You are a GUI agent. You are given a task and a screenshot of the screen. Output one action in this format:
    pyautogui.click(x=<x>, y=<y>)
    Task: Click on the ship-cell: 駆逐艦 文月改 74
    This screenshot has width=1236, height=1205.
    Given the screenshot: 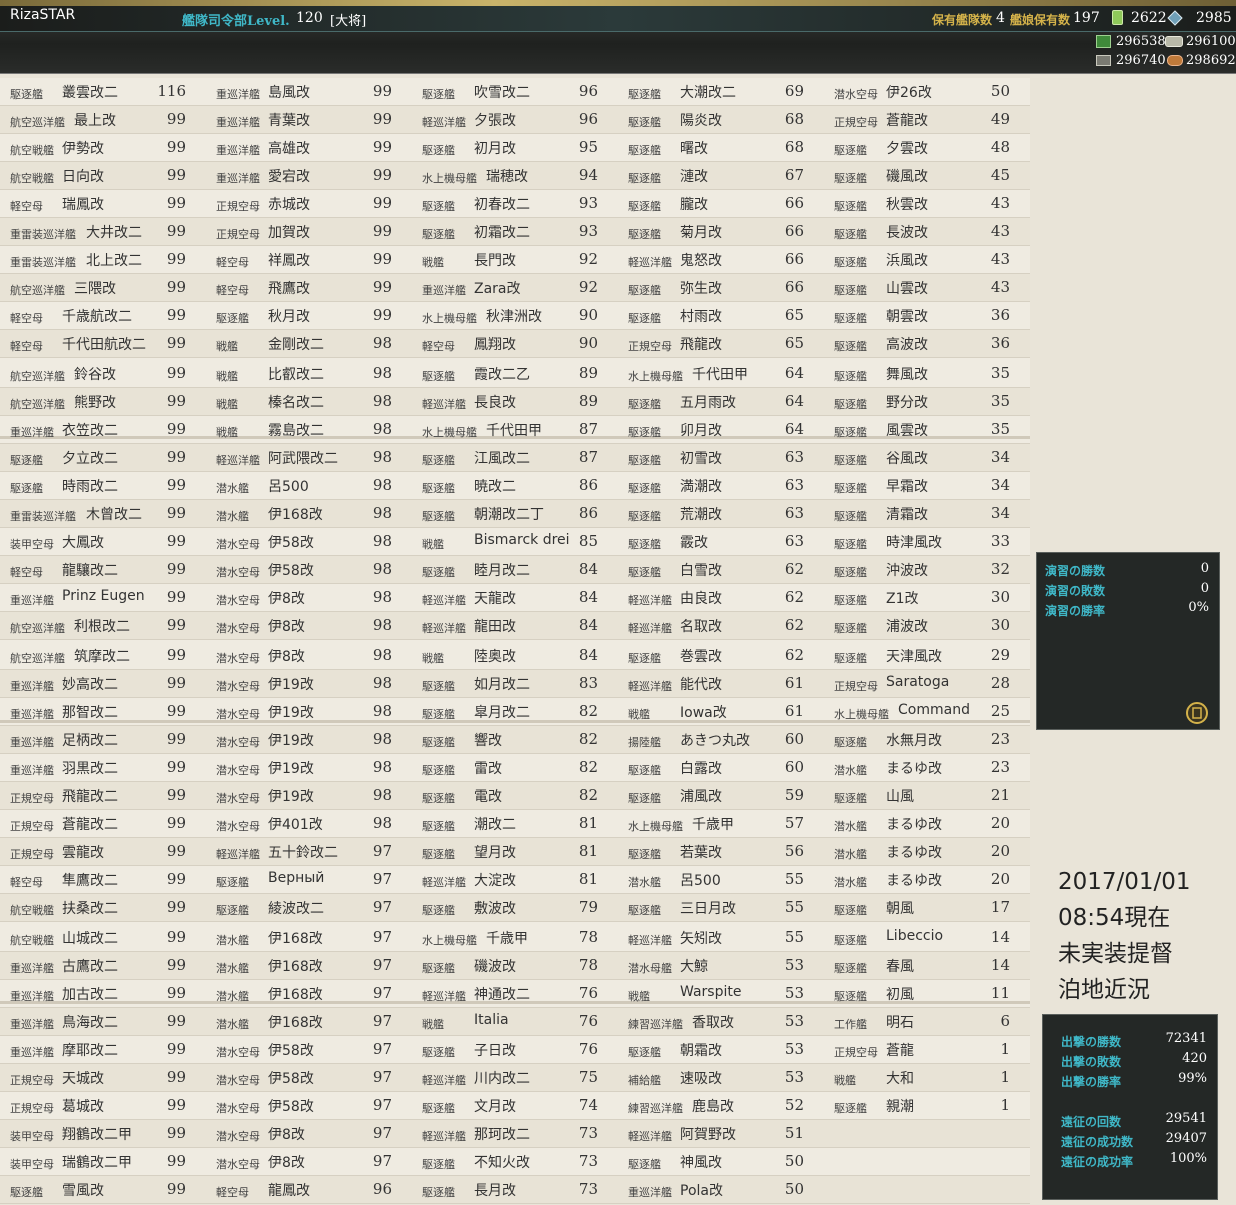 What is the action you would take?
    pyautogui.click(x=515, y=1106)
    